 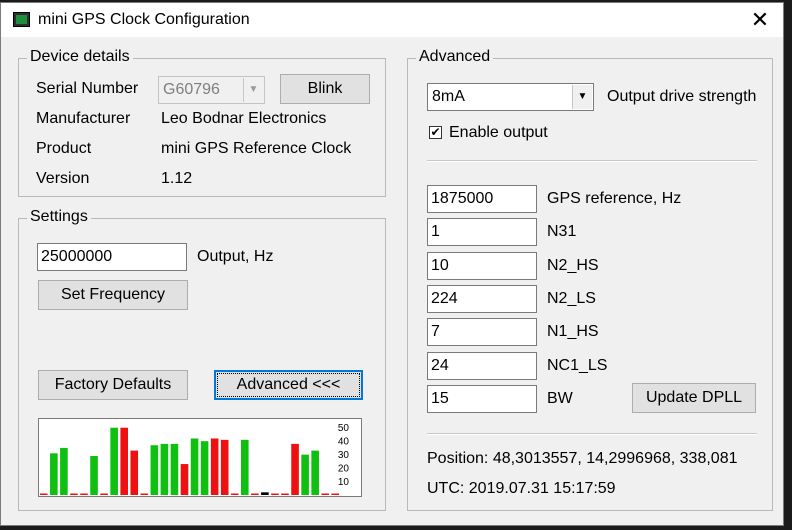 I want to click on advanced-separator-top, so click(x=592, y=161).